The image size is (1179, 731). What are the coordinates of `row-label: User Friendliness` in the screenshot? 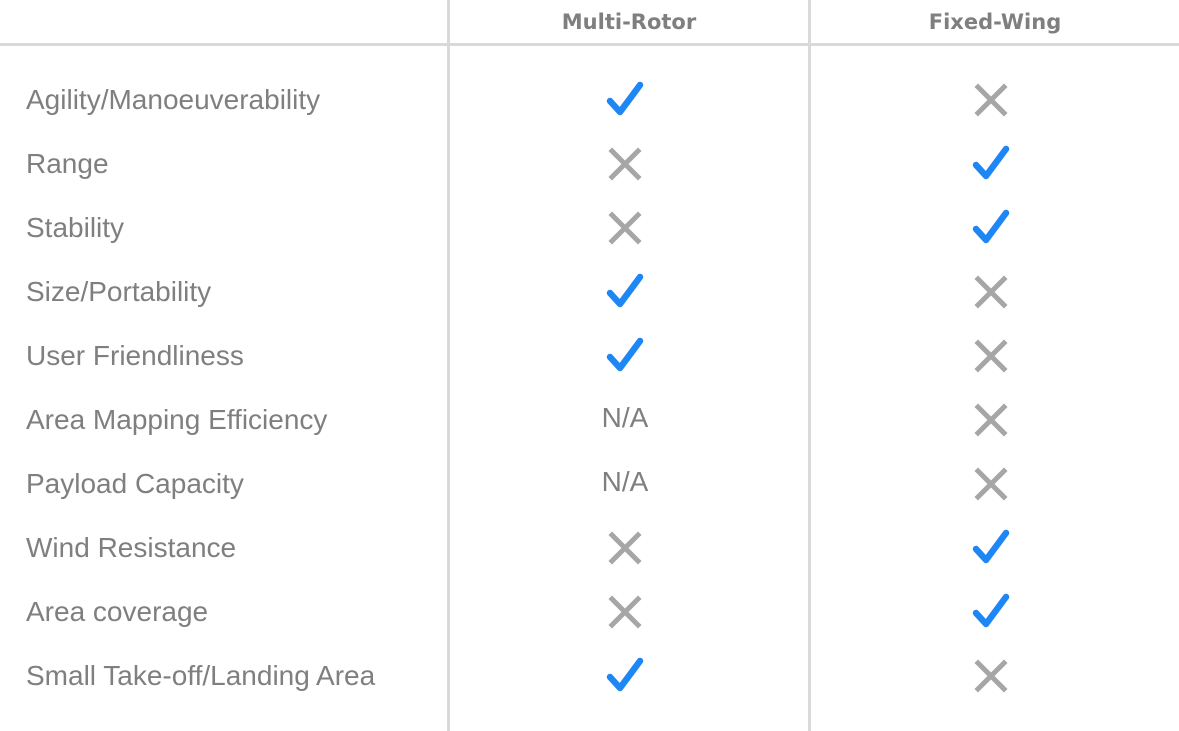 It's located at (135, 355).